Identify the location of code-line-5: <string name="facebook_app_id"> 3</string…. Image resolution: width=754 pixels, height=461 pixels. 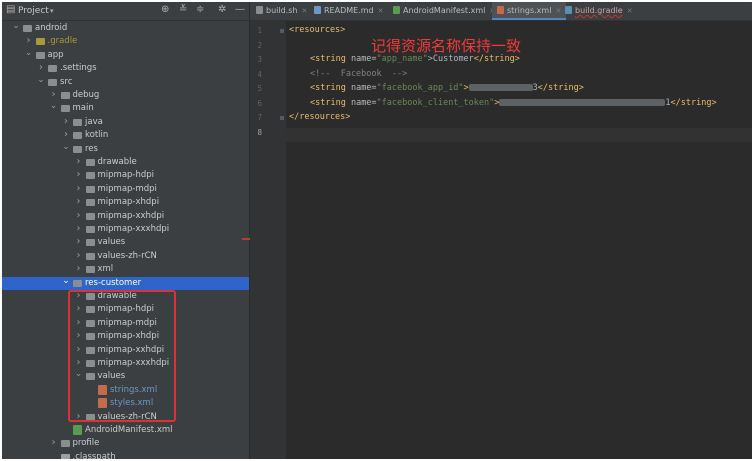
(447, 88).